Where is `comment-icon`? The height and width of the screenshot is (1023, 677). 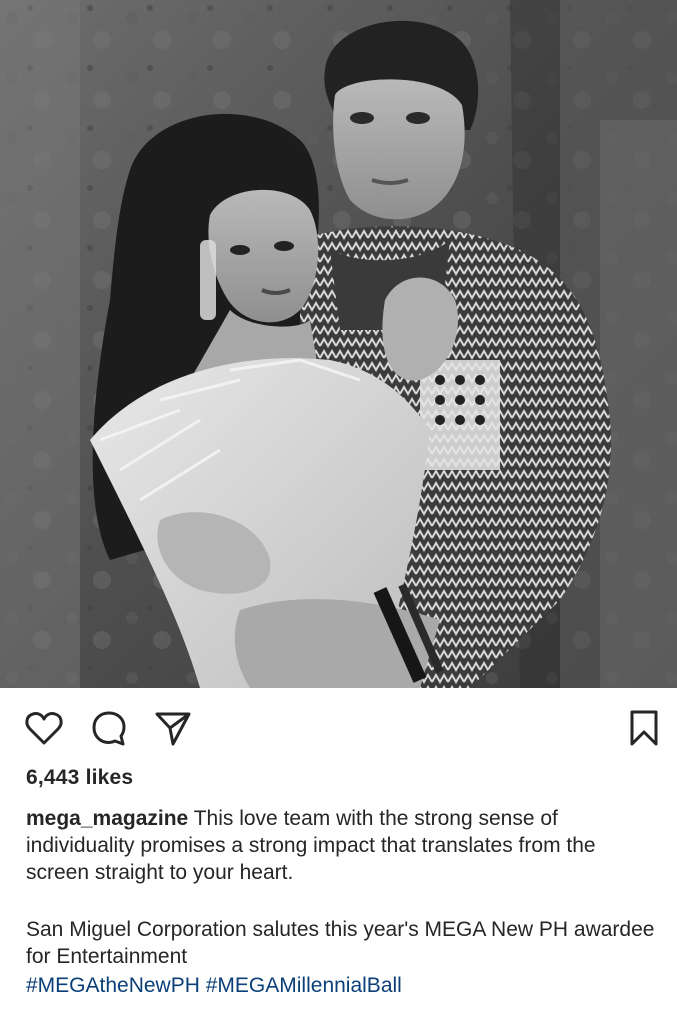 comment-icon is located at coordinates (109, 728).